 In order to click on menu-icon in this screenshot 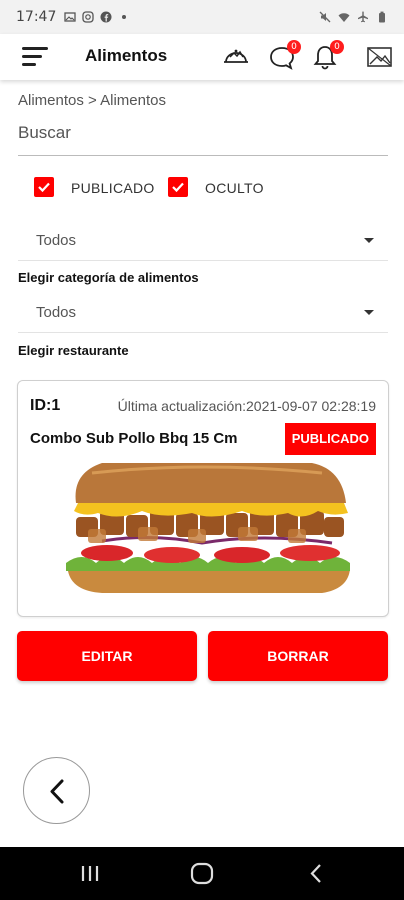, I will do `click(36, 57)`.